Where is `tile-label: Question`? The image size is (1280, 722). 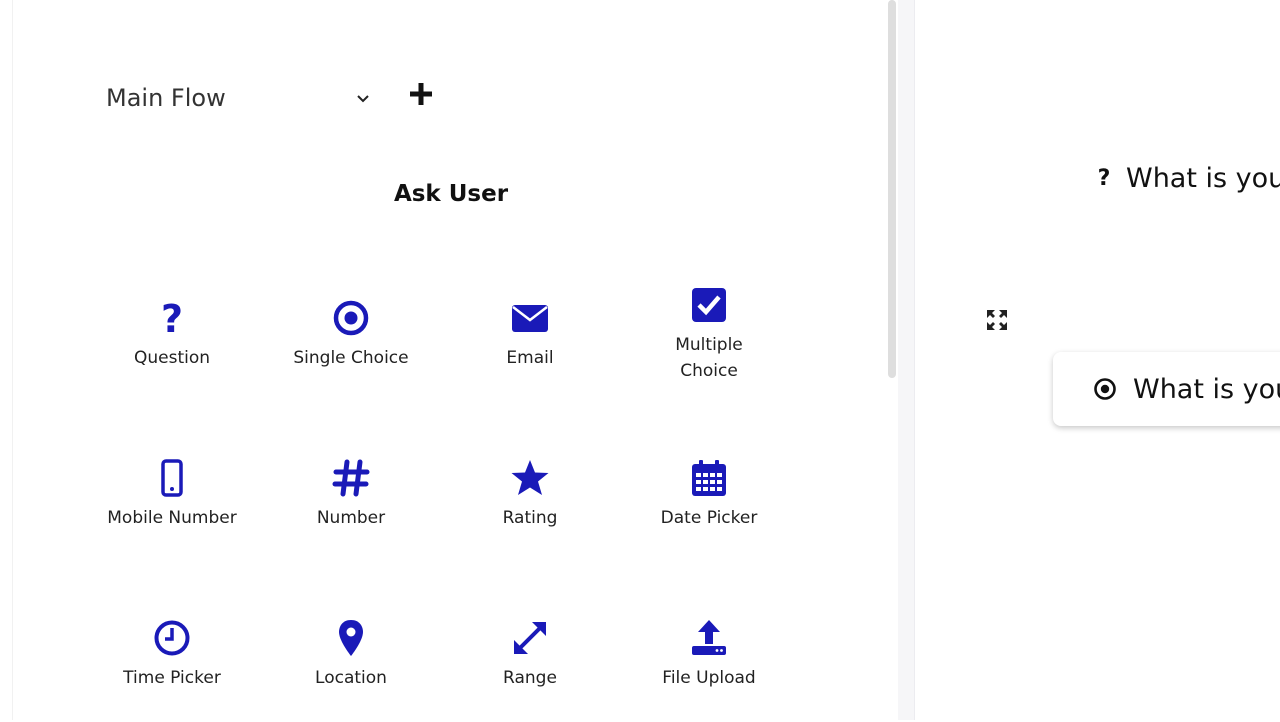
tile-label: Question is located at coordinates (172, 358).